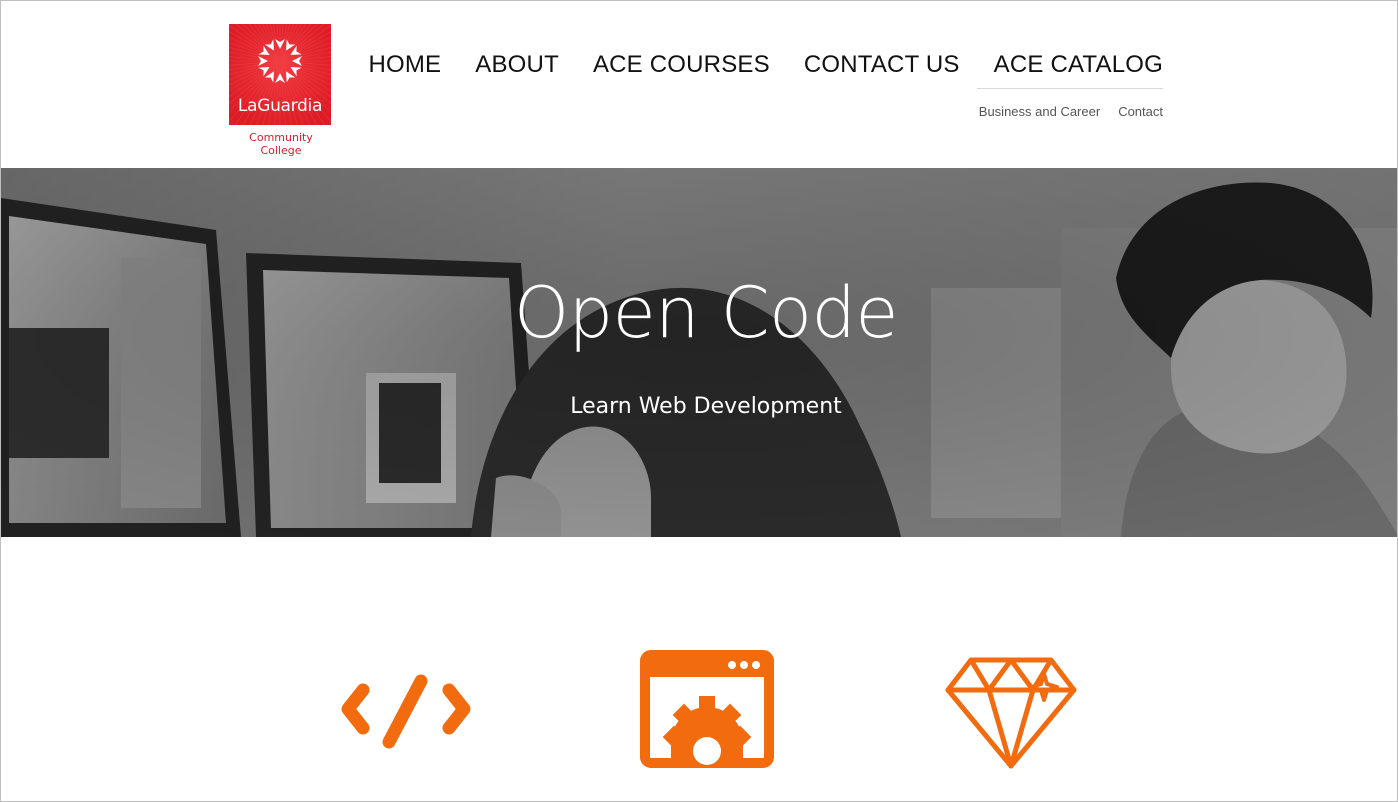 Image resolution: width=1398 pixels, height=802 pixels. Describe the element at coordinates (1070, 88) in the screenshot. I see `sub-nav-divider` at that location.